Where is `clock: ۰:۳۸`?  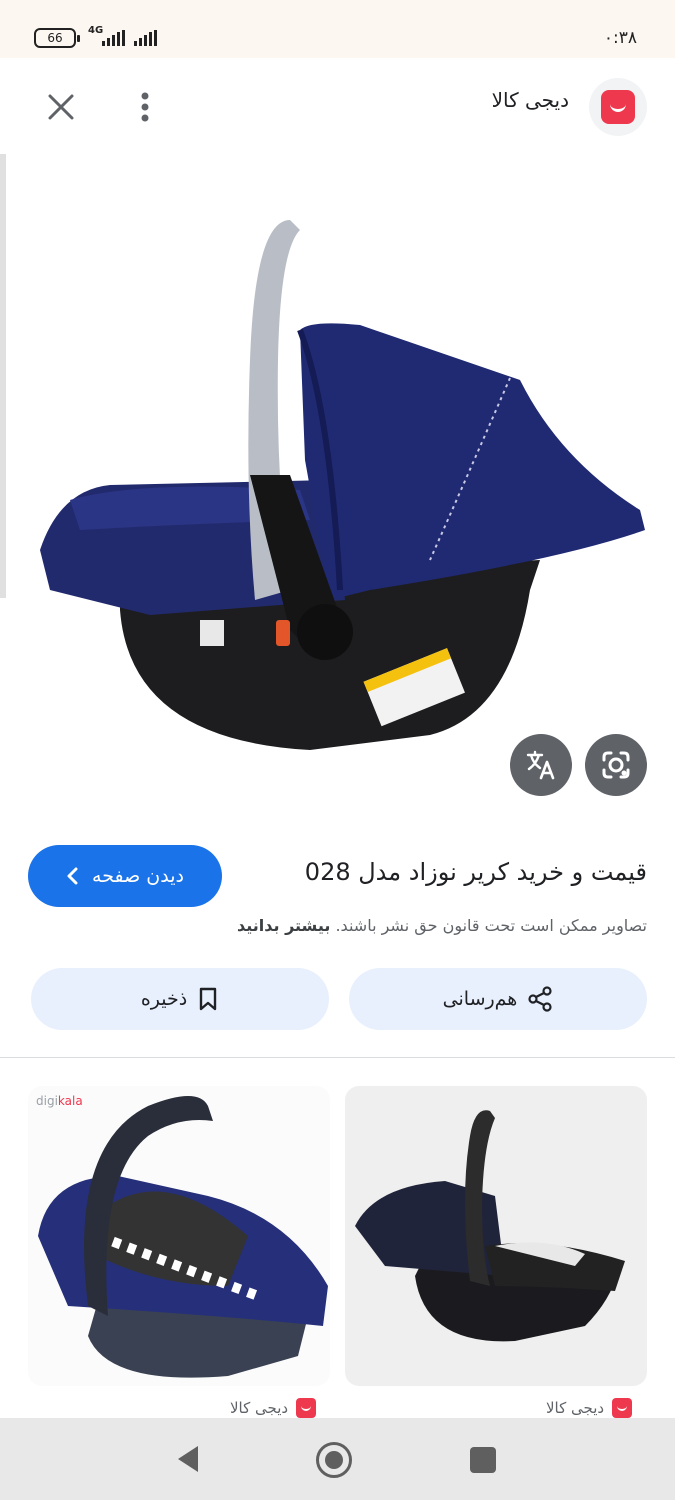
clock: ۰:۳۸ is located at coordinates (620, 38).